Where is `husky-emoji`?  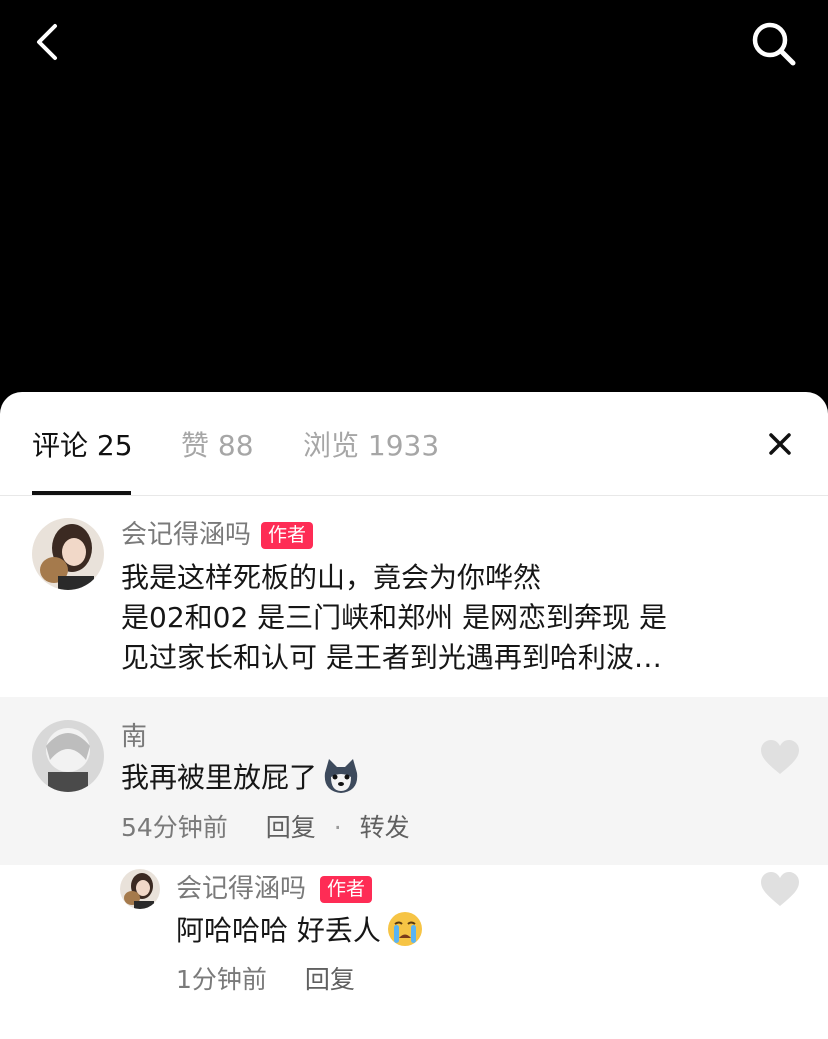
husky-emoji is located at coordinates (341, 781).